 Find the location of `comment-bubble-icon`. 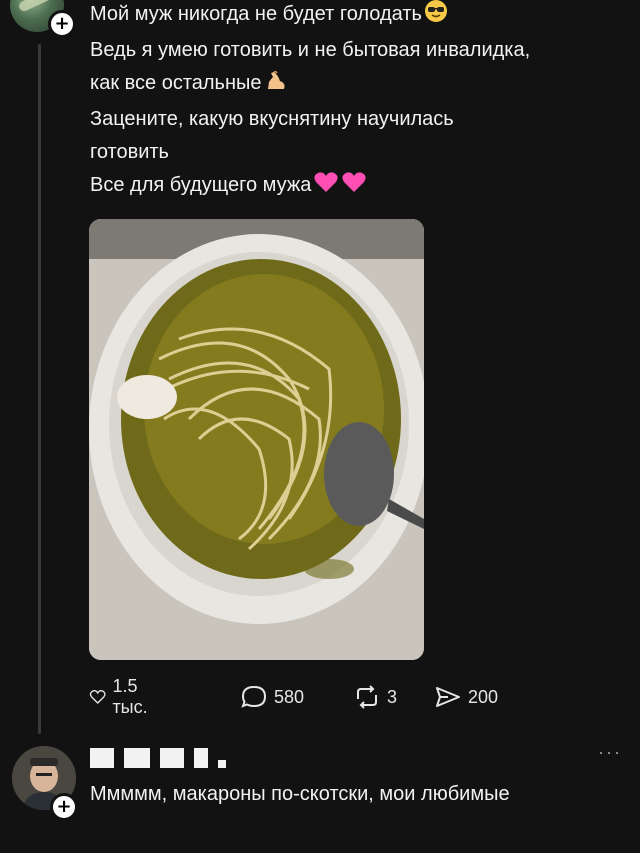

comment-bubble-icon is located at coordinates (254, 696).